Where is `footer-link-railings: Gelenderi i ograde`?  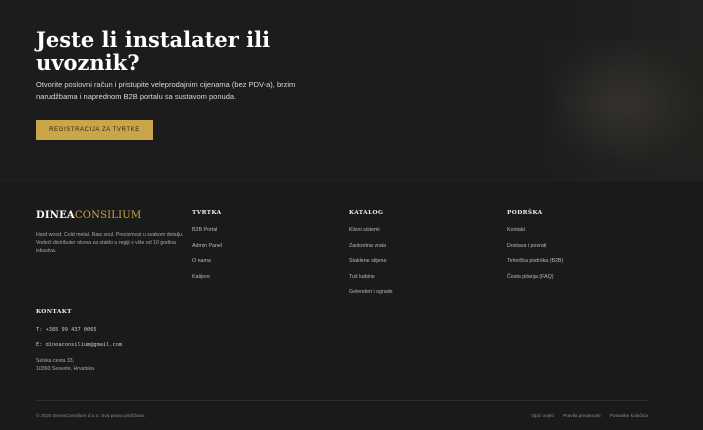
footer-link-railings: Gelenderi i ograde is located at coordinates (371, 292).